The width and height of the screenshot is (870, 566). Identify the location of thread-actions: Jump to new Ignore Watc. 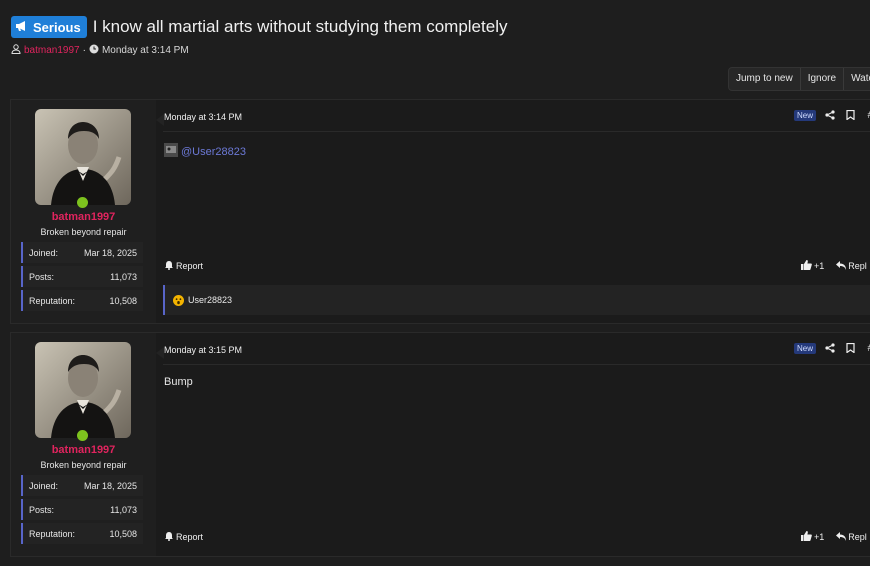
(799, 79).